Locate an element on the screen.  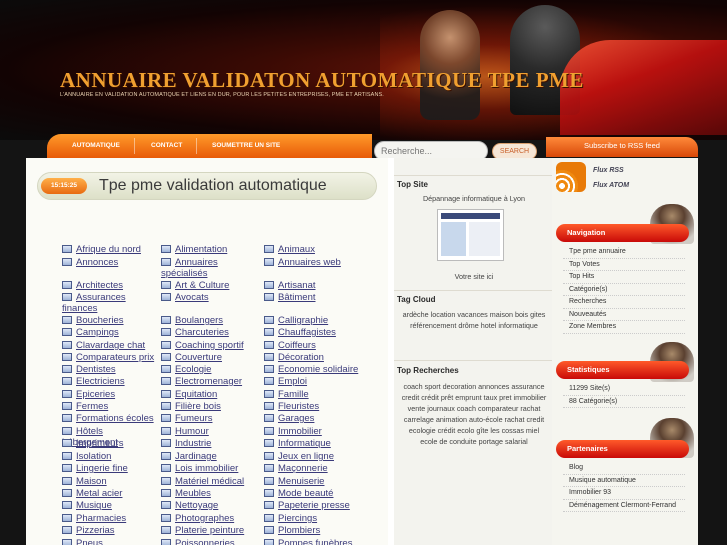
category-label: Maison is located at coordinates (91, 481).